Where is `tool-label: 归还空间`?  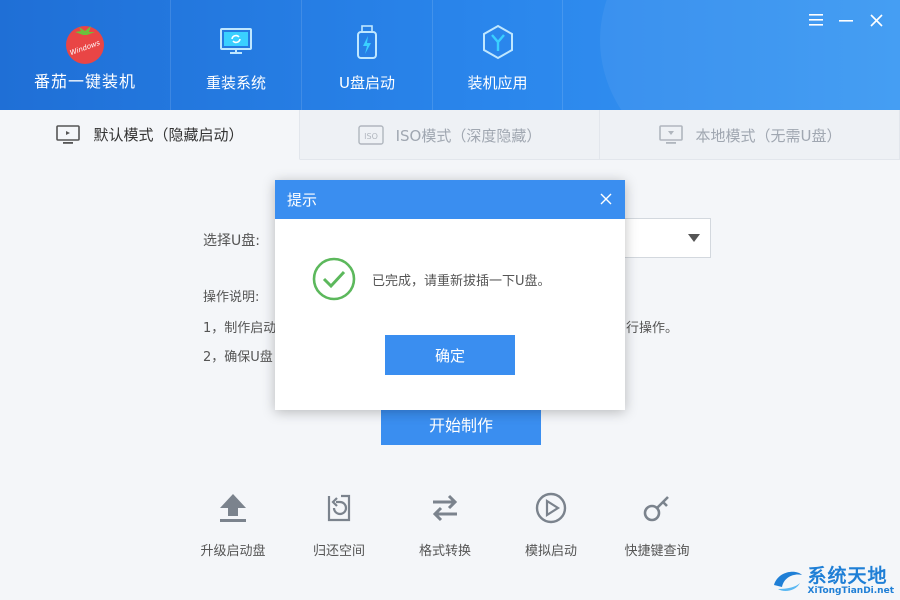 tool-label: 归还空间 is located at coordinates (338, 551).